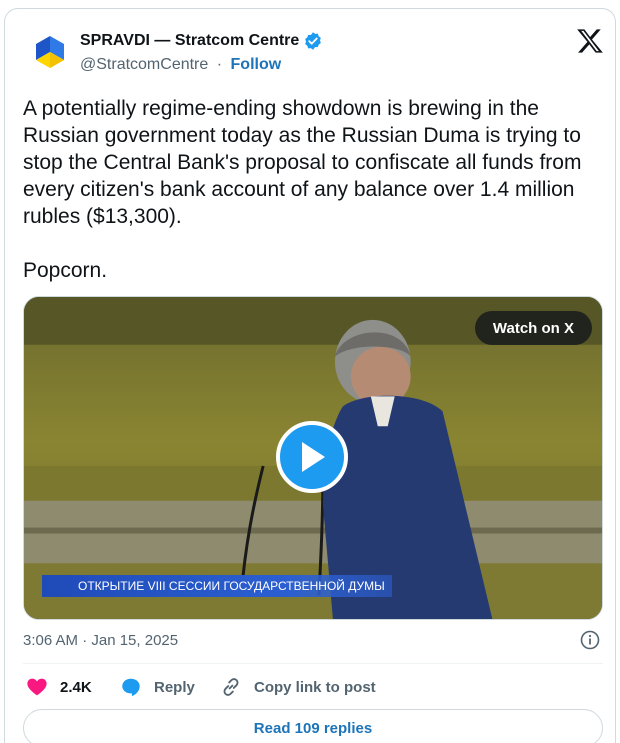 This screenshot has width=620, height=743. I want to click on copy-link-button: Copy link to post, so click(298, 687).